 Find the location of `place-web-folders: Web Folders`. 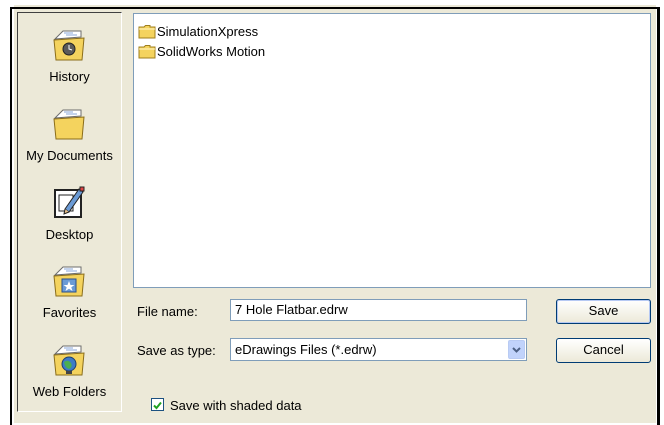

place-web-folders: Web Folders is located at coordinates (69, 372).